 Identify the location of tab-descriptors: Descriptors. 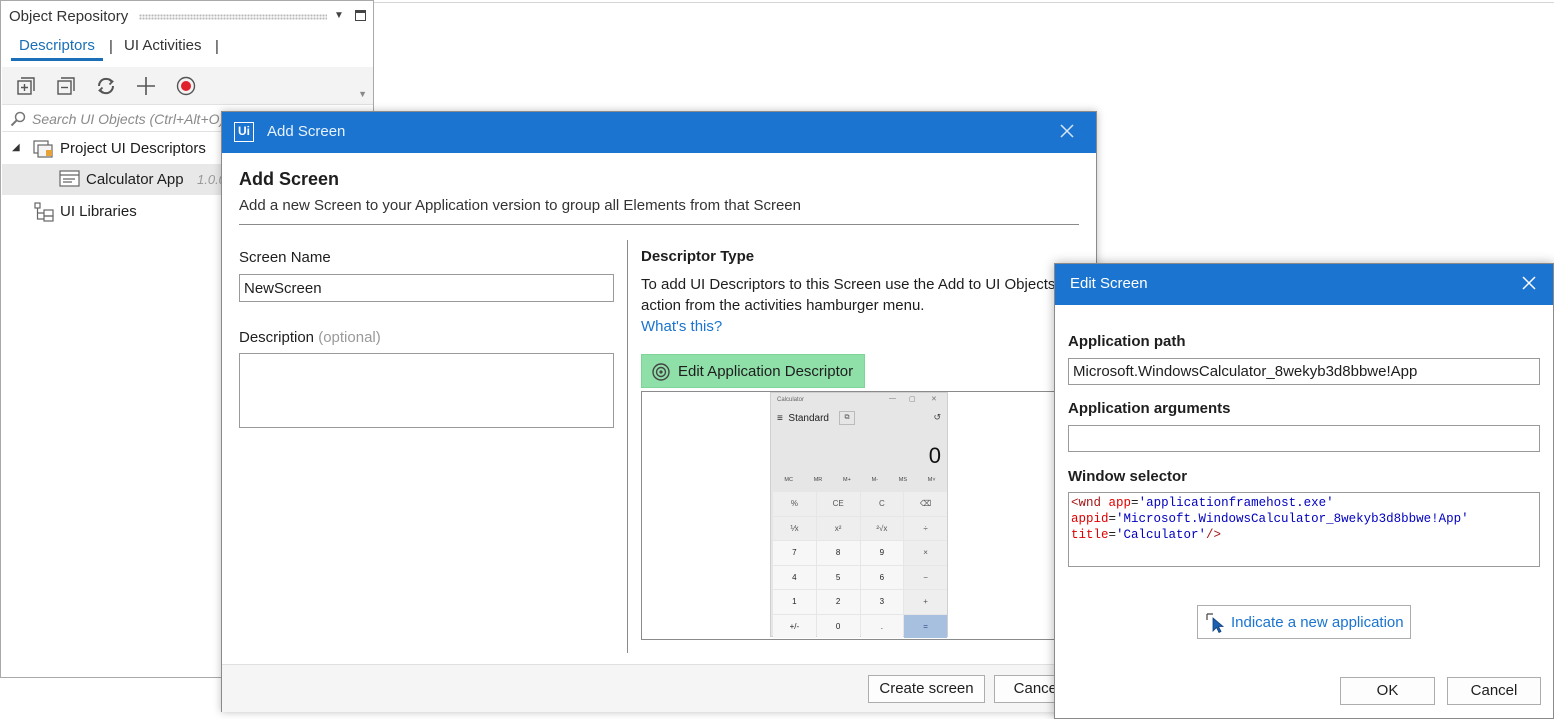
(57, 48).